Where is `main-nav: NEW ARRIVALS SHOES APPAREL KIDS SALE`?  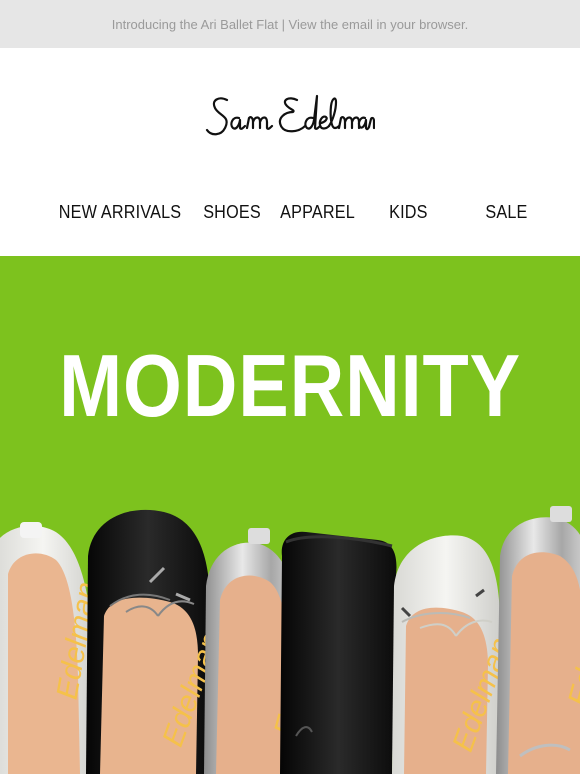 main-nav: NEW ARRIVALS SHOES APPAREL KIDS SALE is located at coordinates (290, 222).